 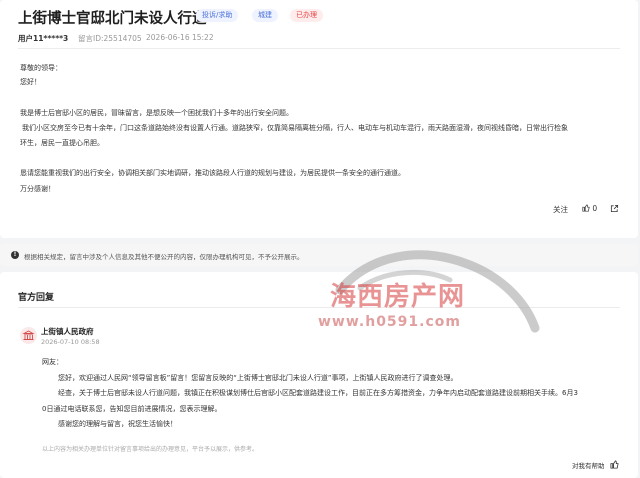 I want to click on reply-date: 2026-07-10 08:58, so click(x=70, y=342).